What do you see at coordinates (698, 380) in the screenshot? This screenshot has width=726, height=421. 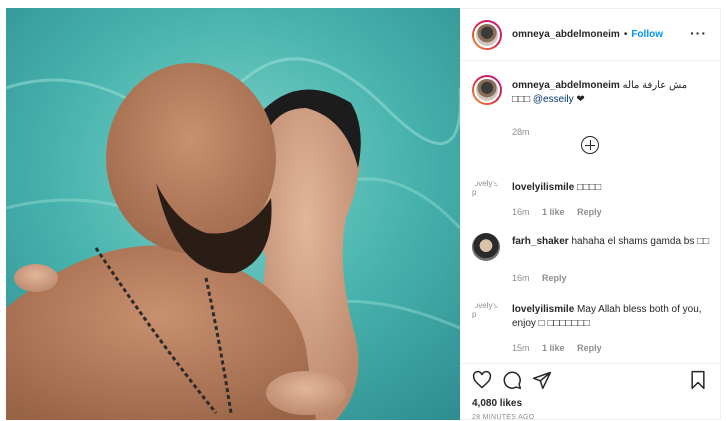 I see `bookmark-icon` at bounding box center [698, 380].